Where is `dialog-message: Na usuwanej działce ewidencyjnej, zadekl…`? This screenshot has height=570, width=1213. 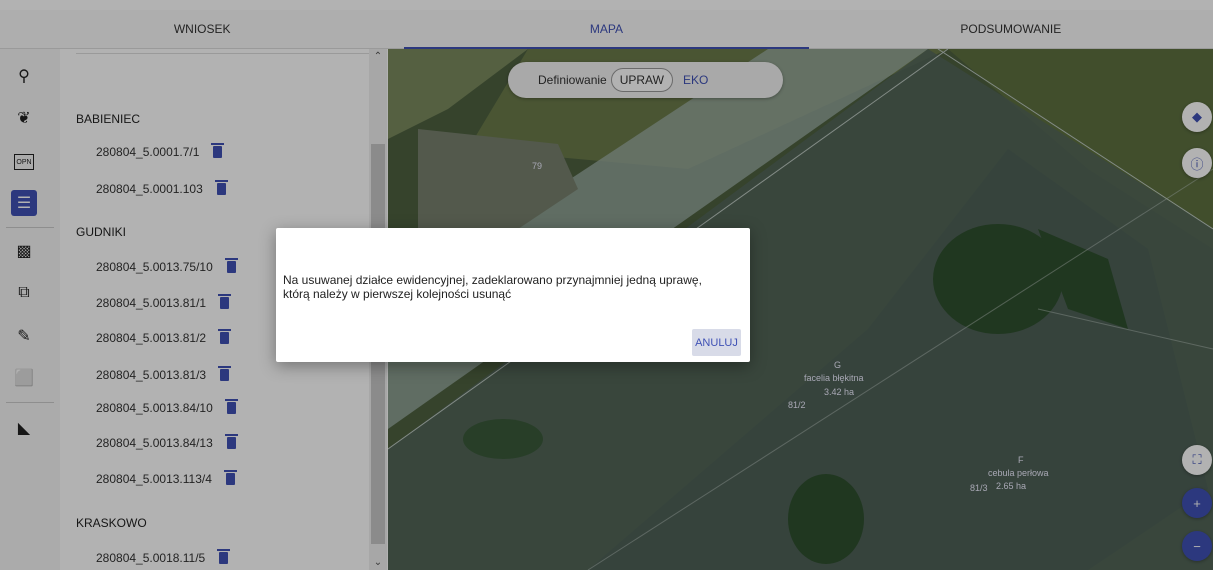 dialog-message: Na usuwanej działce ewidencyjnej, zadekl… is located at coordinates (492, 287).